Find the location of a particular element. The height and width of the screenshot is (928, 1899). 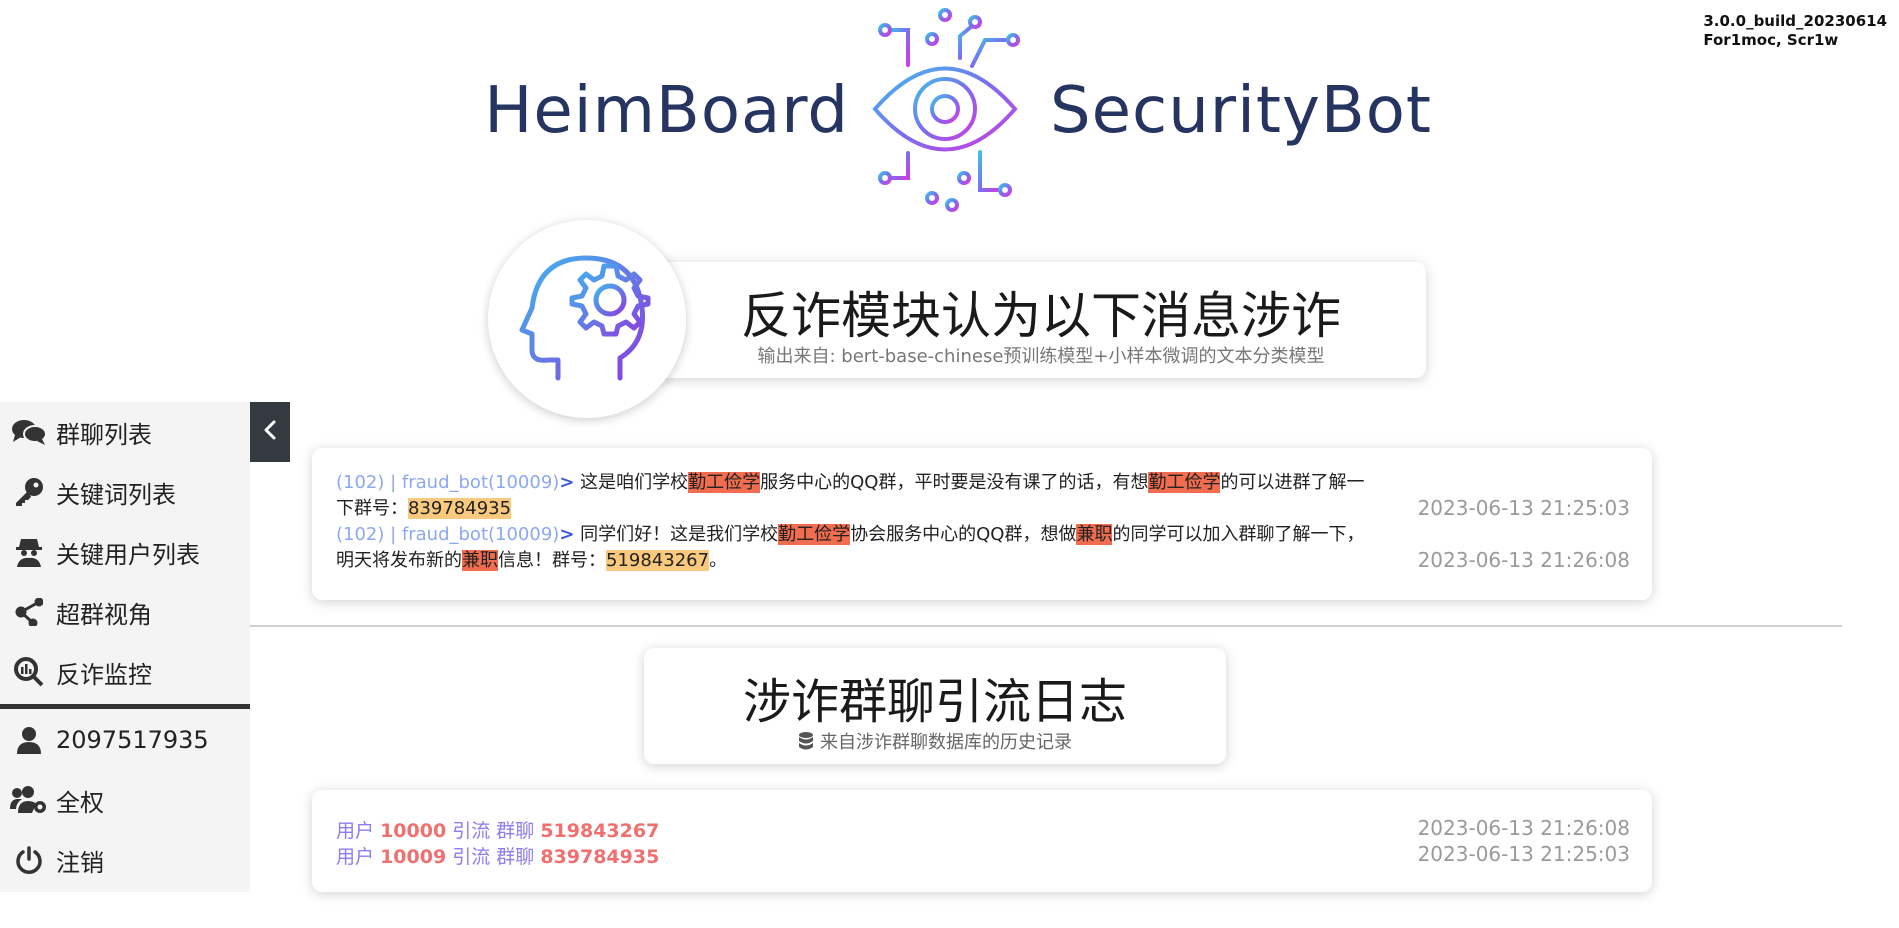

message-timestamp: 2023-06-13 21:25:03 is located at coordinates (1523, 508).